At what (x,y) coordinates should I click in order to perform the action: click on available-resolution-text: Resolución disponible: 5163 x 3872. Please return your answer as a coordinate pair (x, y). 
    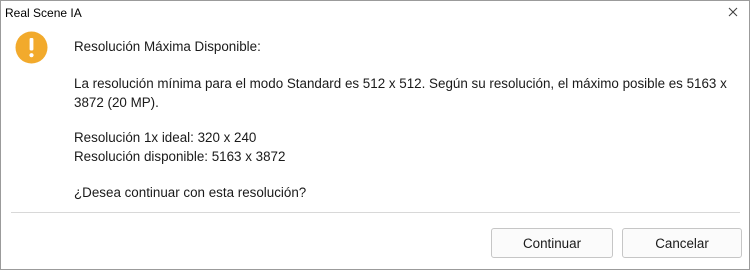
    Looking at the image, I should click on (180, 156).